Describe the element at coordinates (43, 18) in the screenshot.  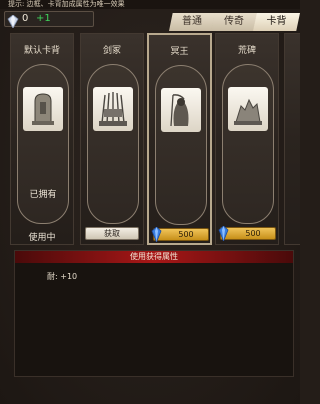
I see `currency-delta: +1` at that location.